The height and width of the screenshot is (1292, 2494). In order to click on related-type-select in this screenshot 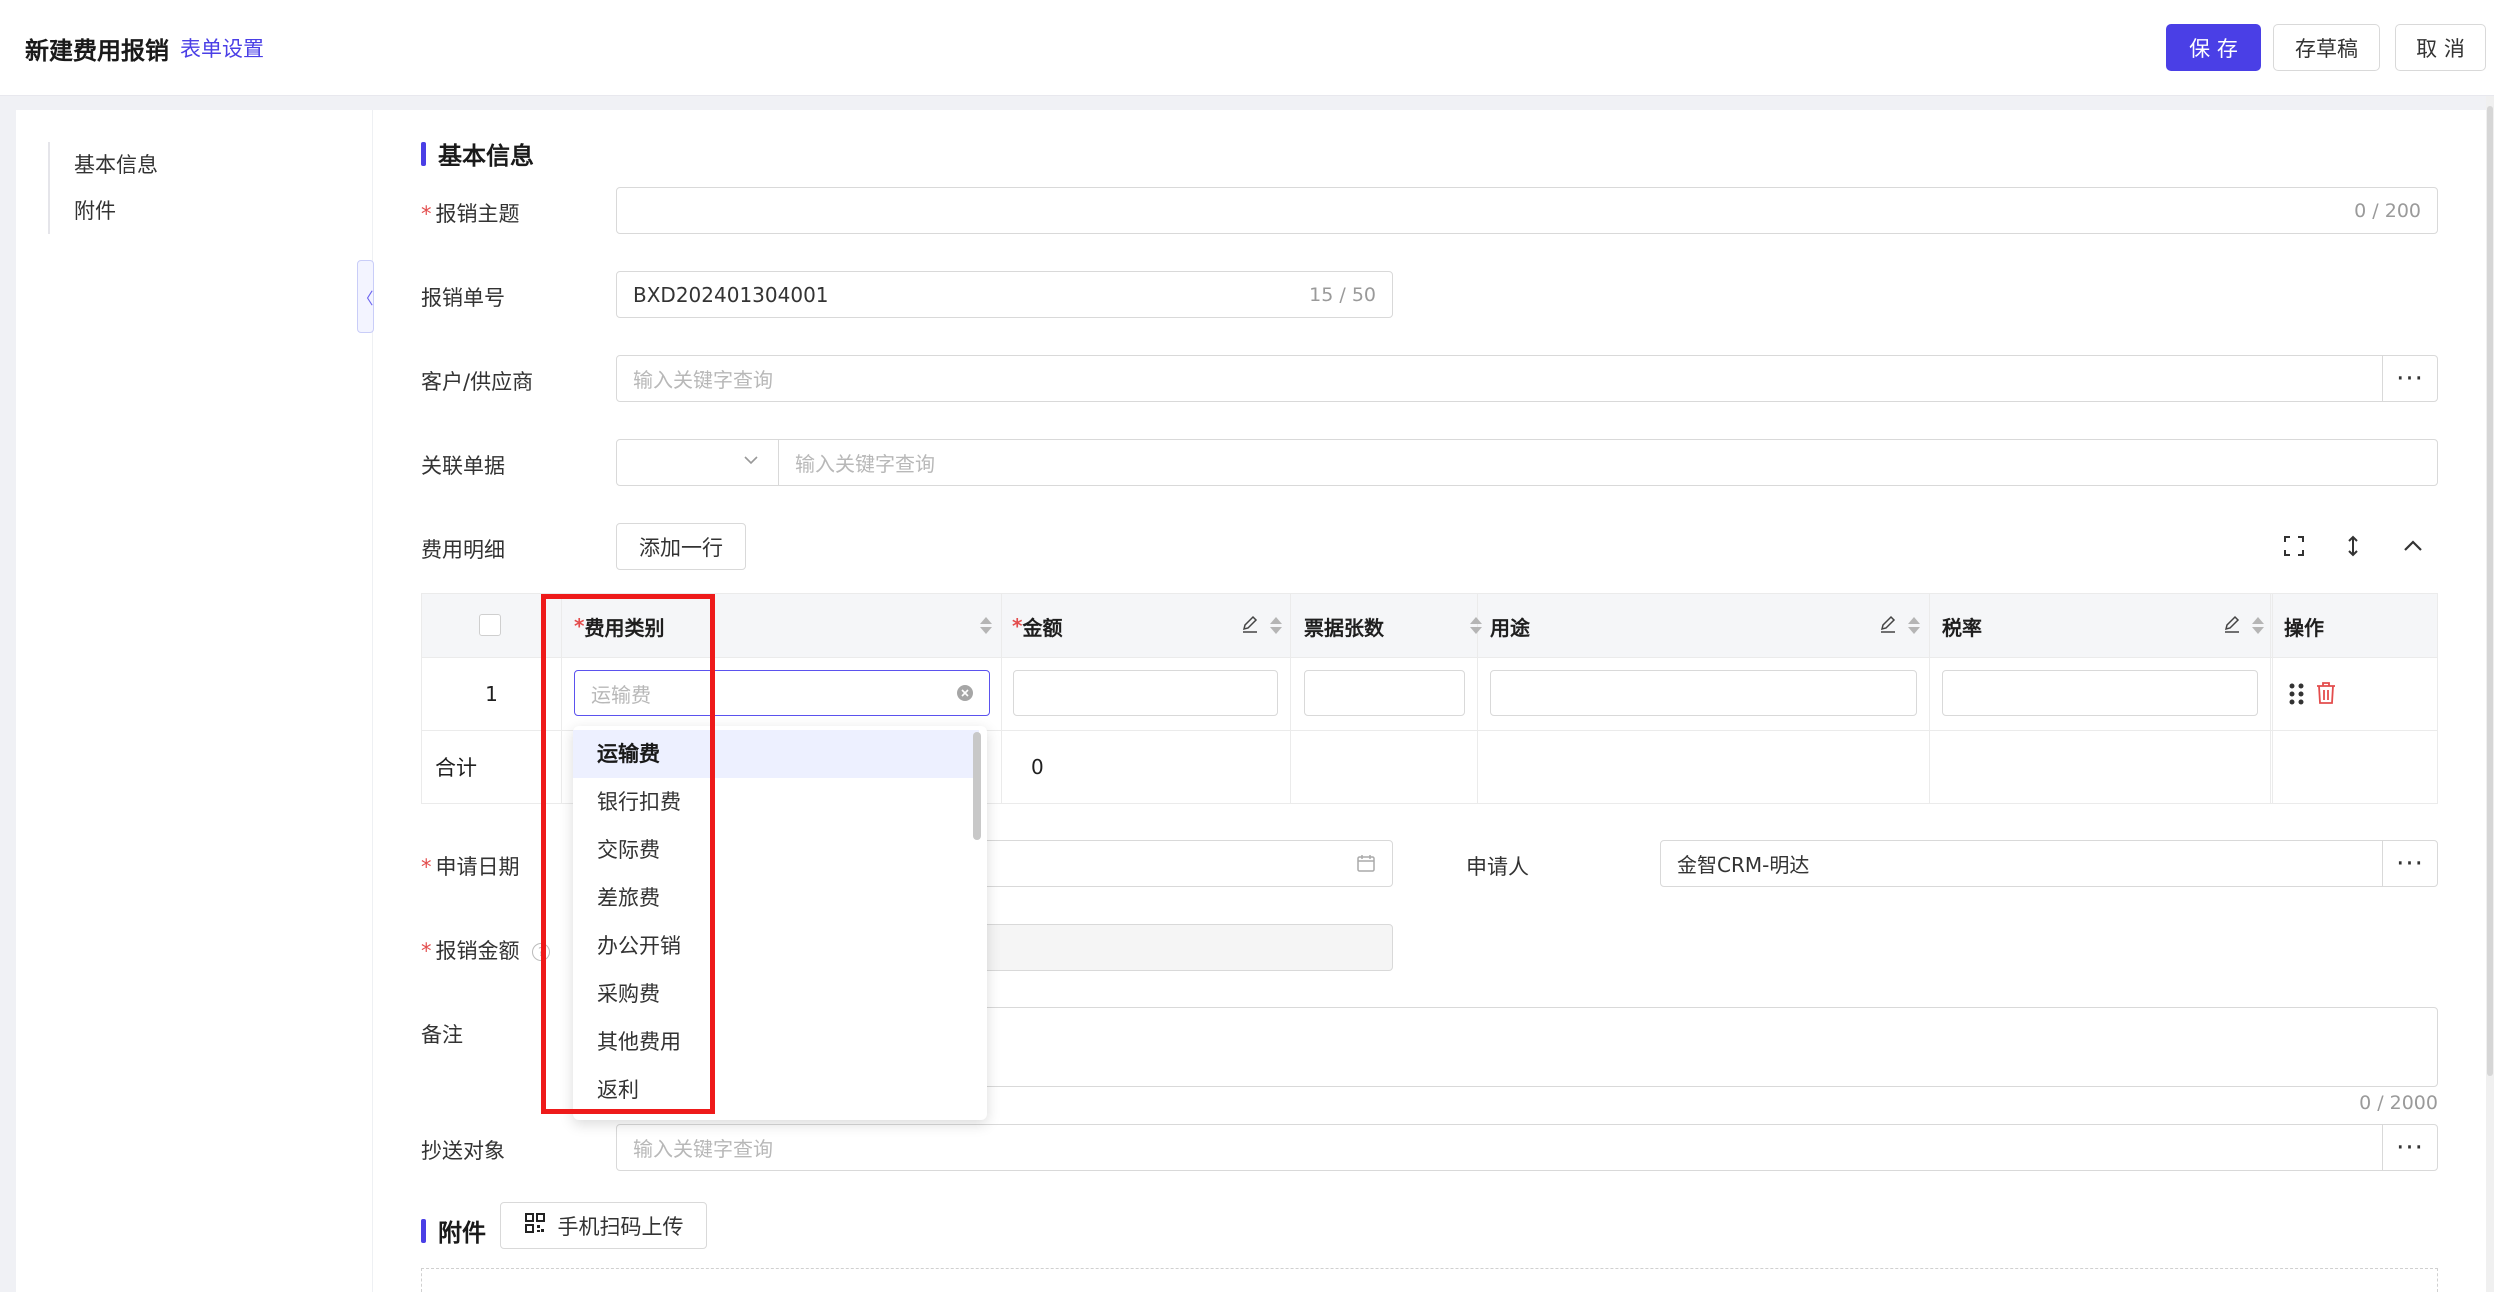, I will do `click(697, 462)`.